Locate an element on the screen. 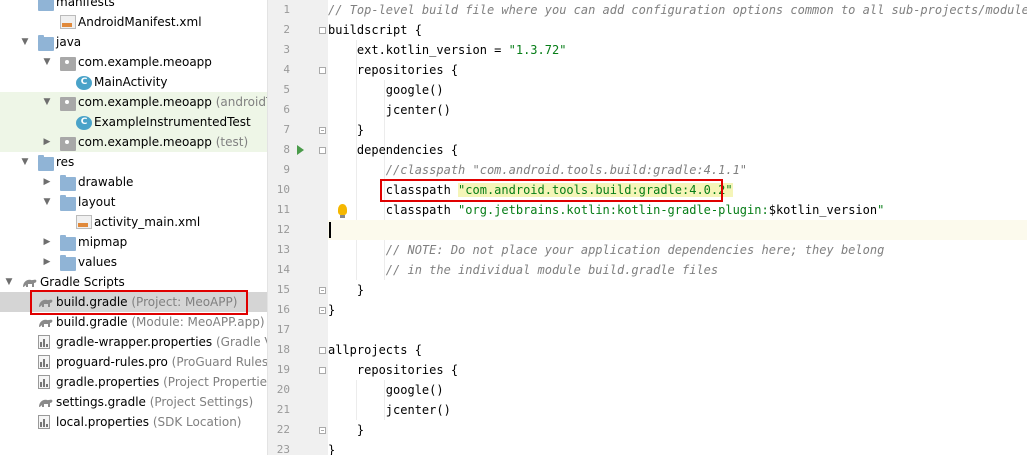  line-number: 12 is located at coordinates (283, 229).